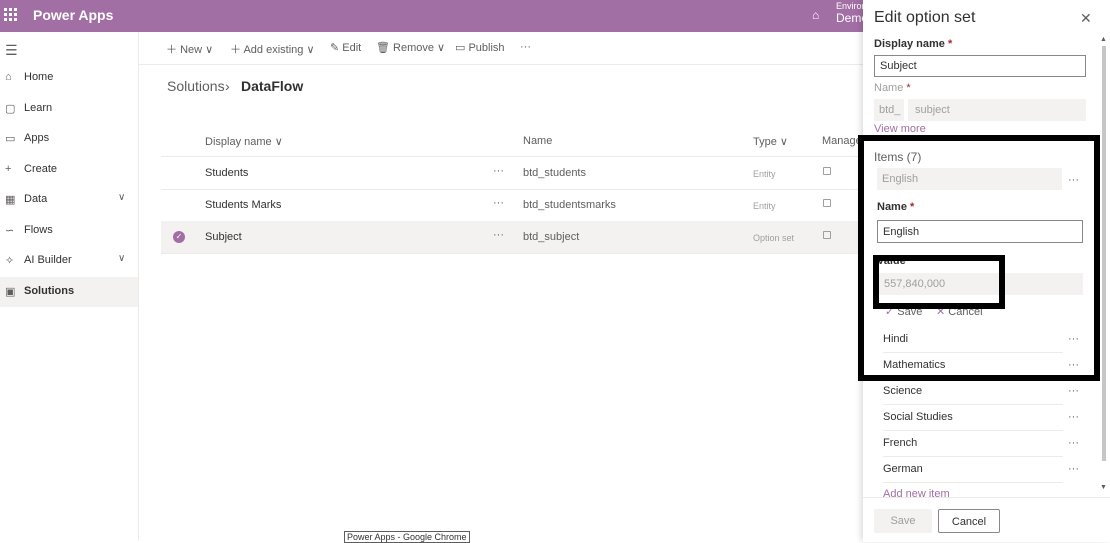 The image size is (1110, 543). Describe the element at coordinates (407, 537) in the screenshot. I see `taskbar-tooltip: Power Apps - Google Chrome` at that location.